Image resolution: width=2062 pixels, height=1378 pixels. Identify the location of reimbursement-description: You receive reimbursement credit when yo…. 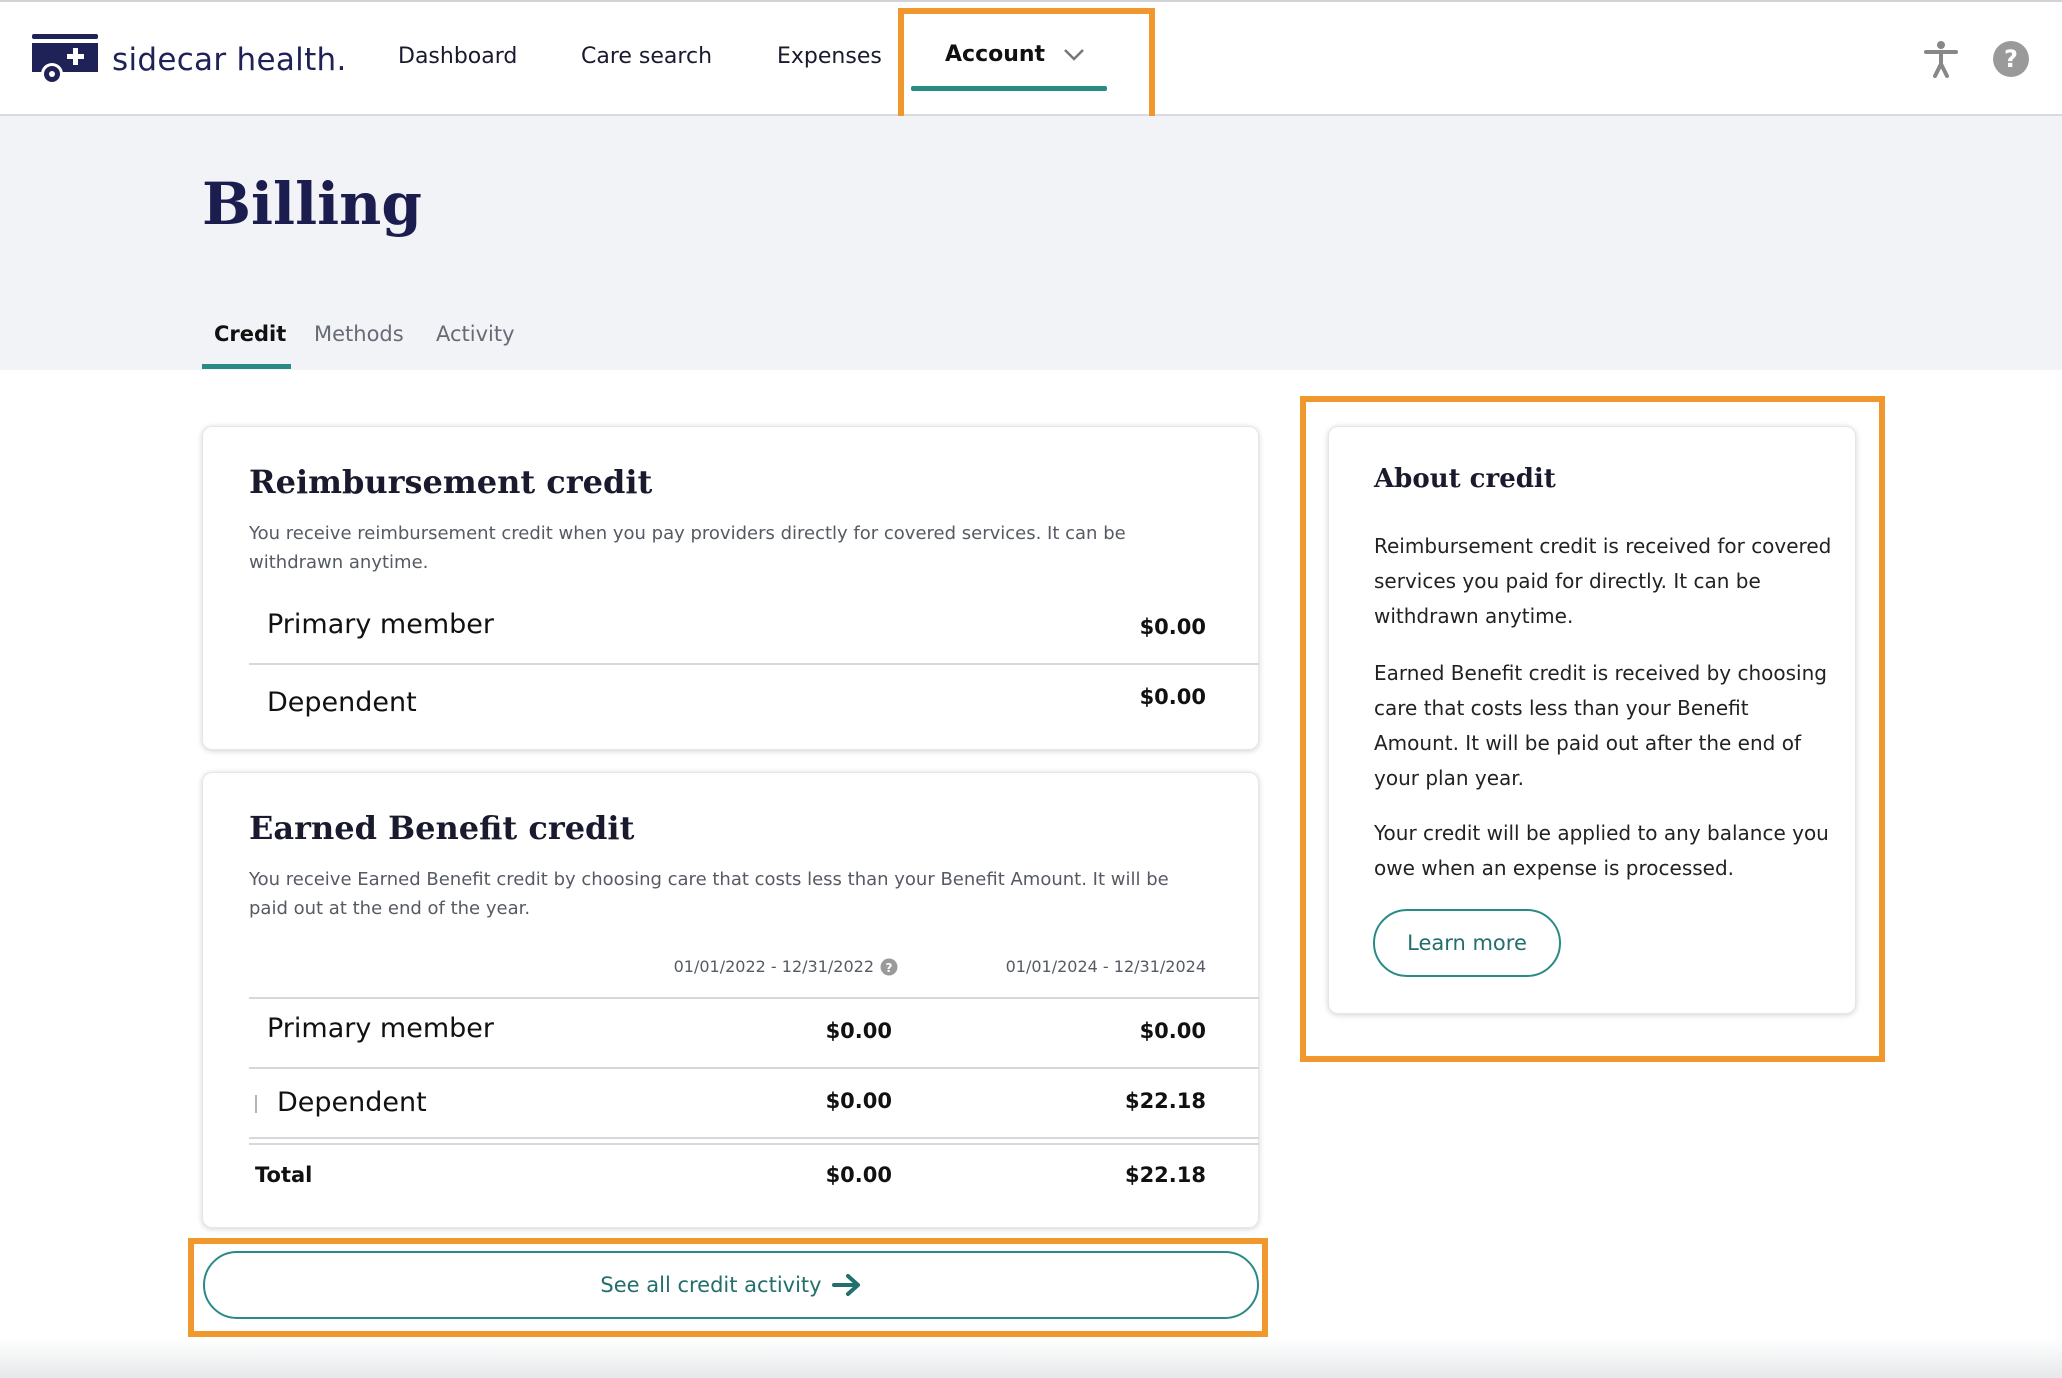
(687, 548).